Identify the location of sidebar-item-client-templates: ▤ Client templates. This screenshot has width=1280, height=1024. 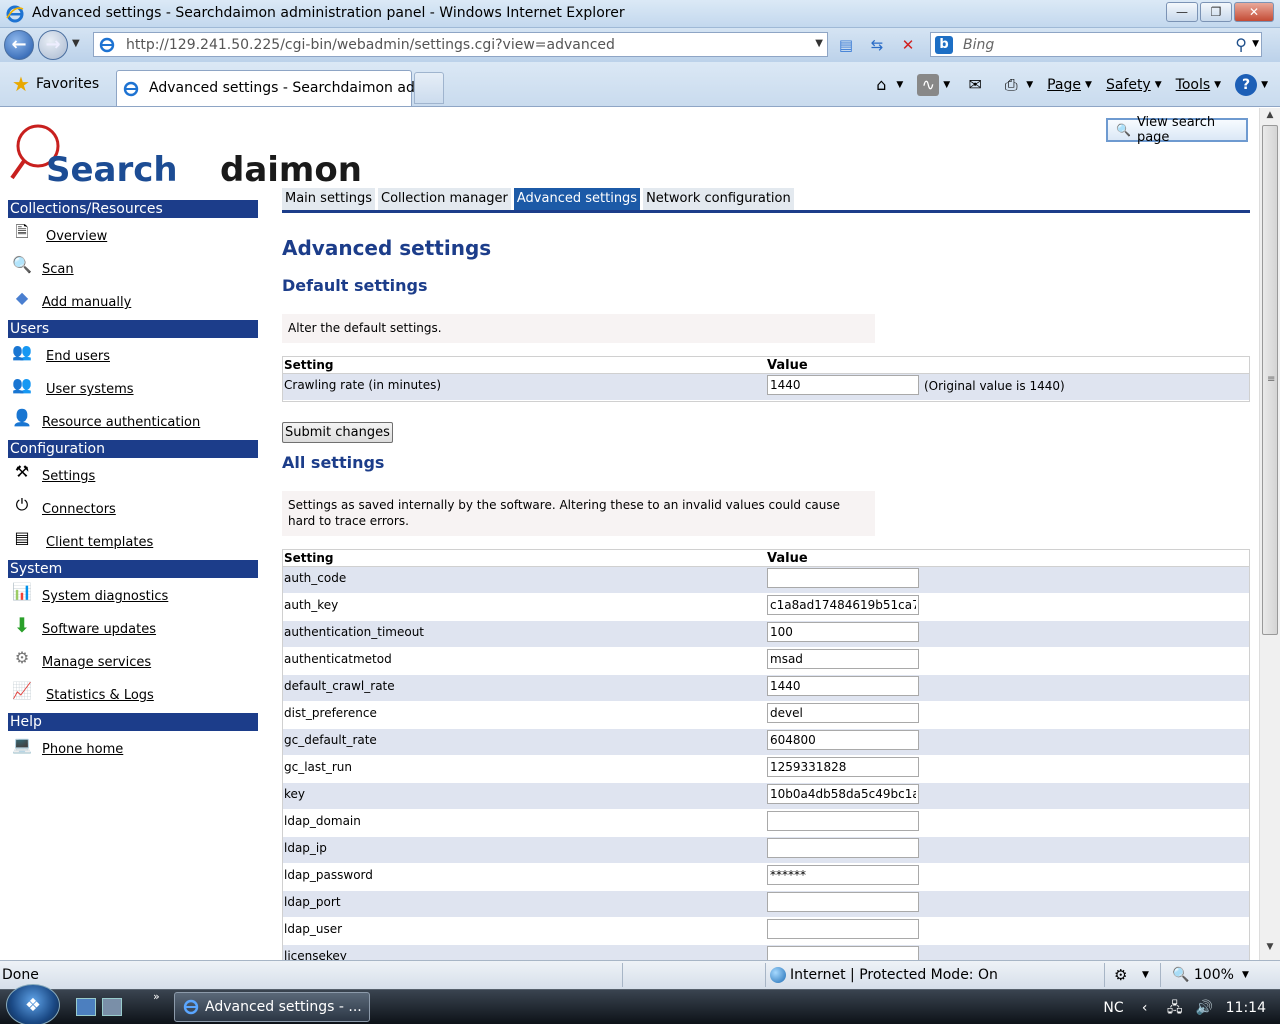
(133, 543).